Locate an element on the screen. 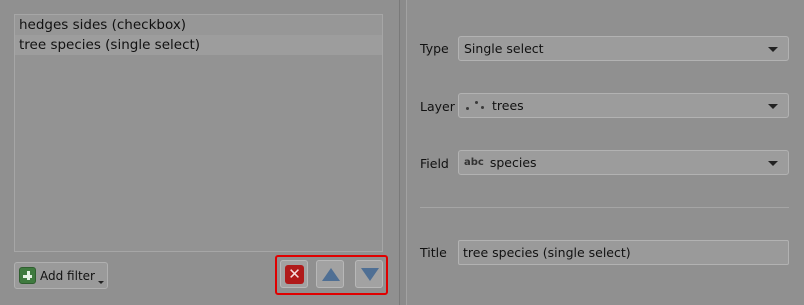  layer-select: trees is located at coordinates (623, 105).